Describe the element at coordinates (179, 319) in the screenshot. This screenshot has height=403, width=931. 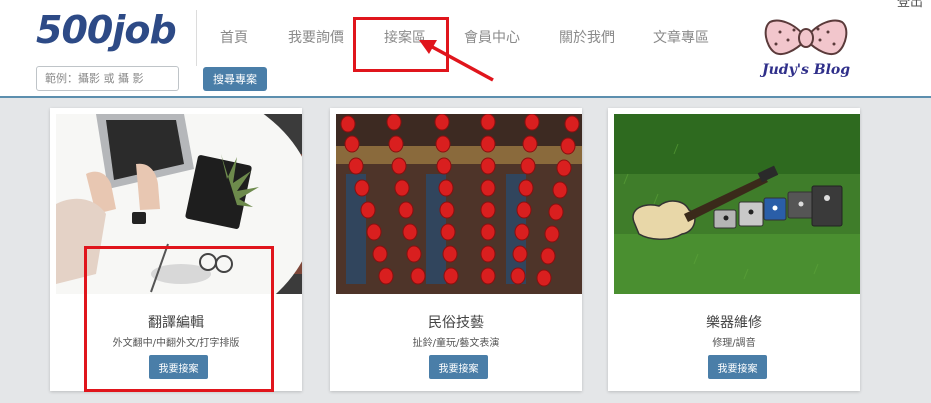
I see `annotation-highlight-box` at that location.